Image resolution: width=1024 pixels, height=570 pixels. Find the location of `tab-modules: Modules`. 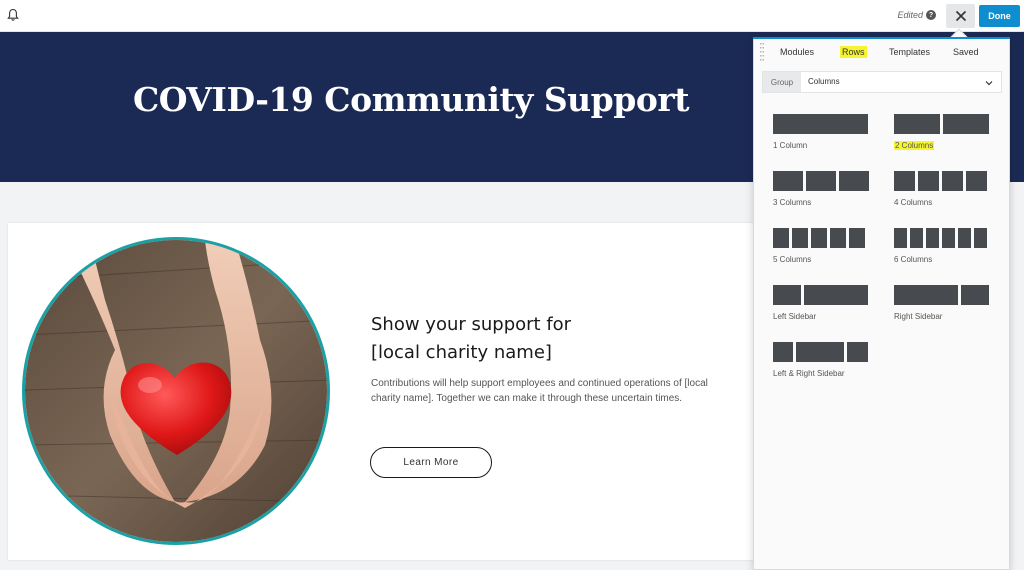

tab-modules: Modules is located at coordinates (797, 52).